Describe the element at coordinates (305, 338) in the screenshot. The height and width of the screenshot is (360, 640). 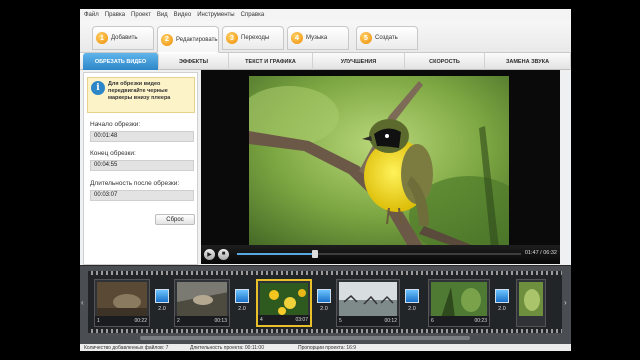
I see `timeline-scrollbar` at that location.